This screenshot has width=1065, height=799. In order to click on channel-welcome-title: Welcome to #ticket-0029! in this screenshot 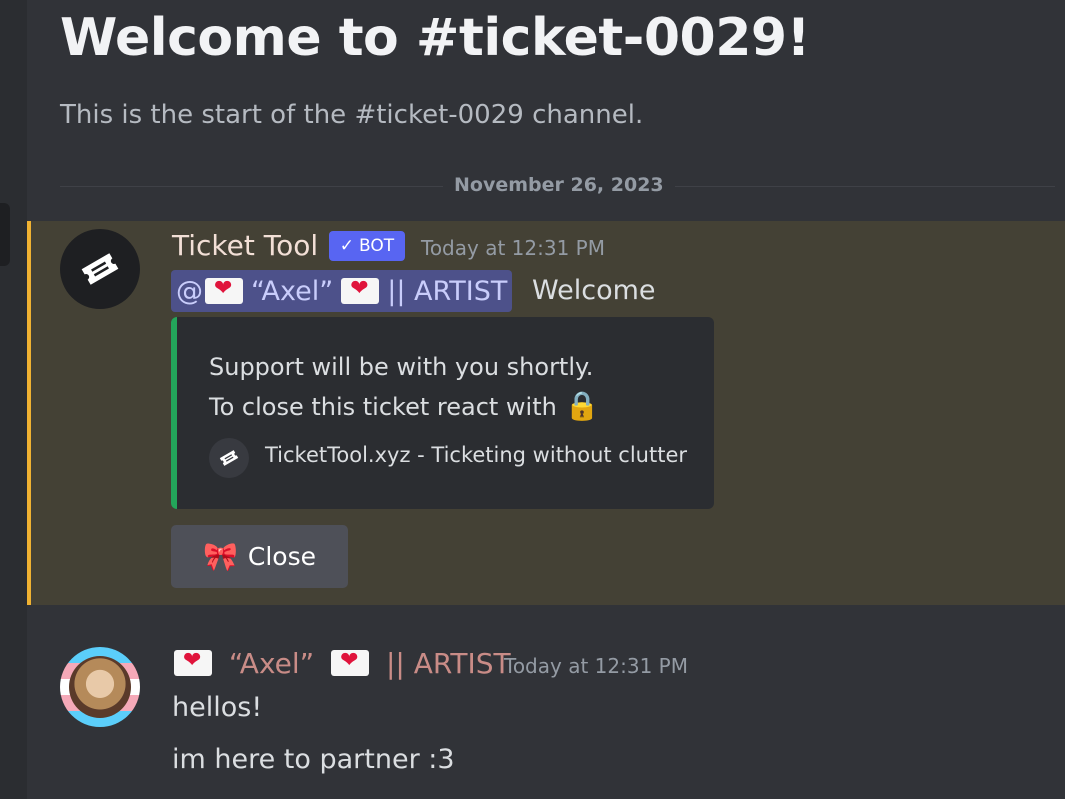, I will do `click(435, 38)`.